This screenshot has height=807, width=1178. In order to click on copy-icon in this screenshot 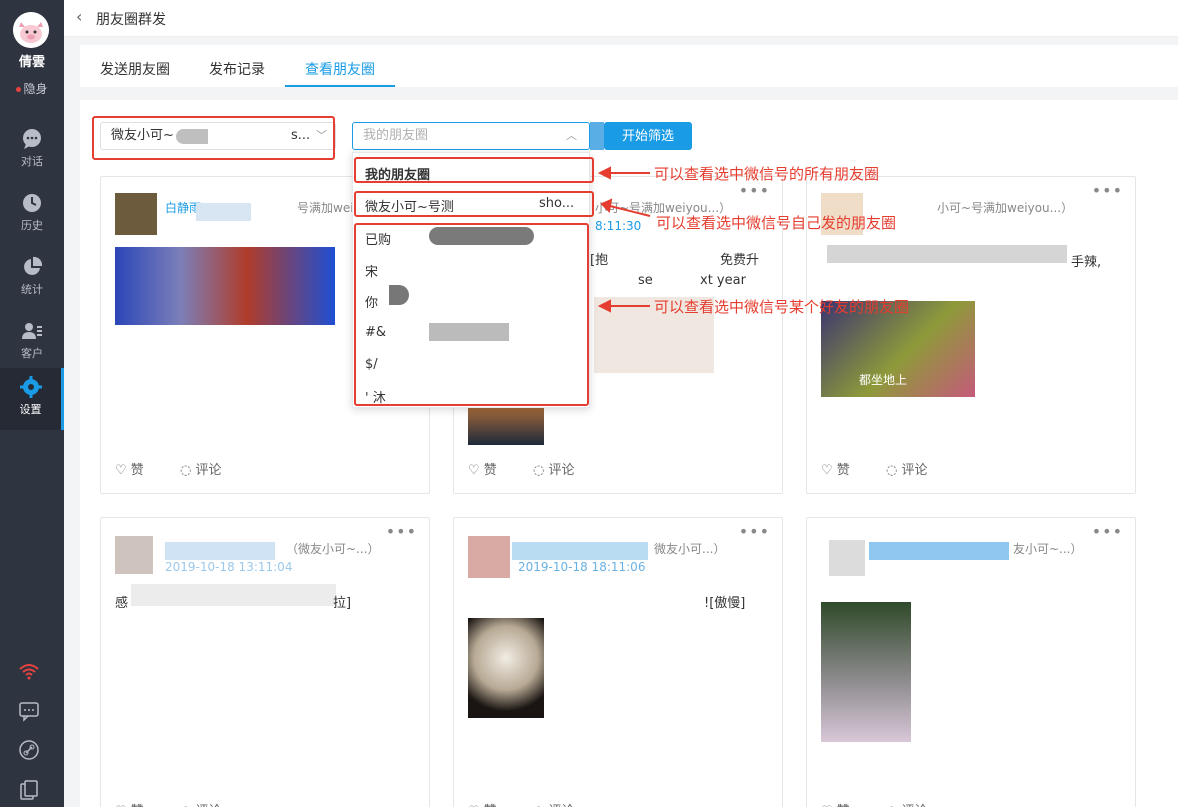, I will do `click(29, 790)`.